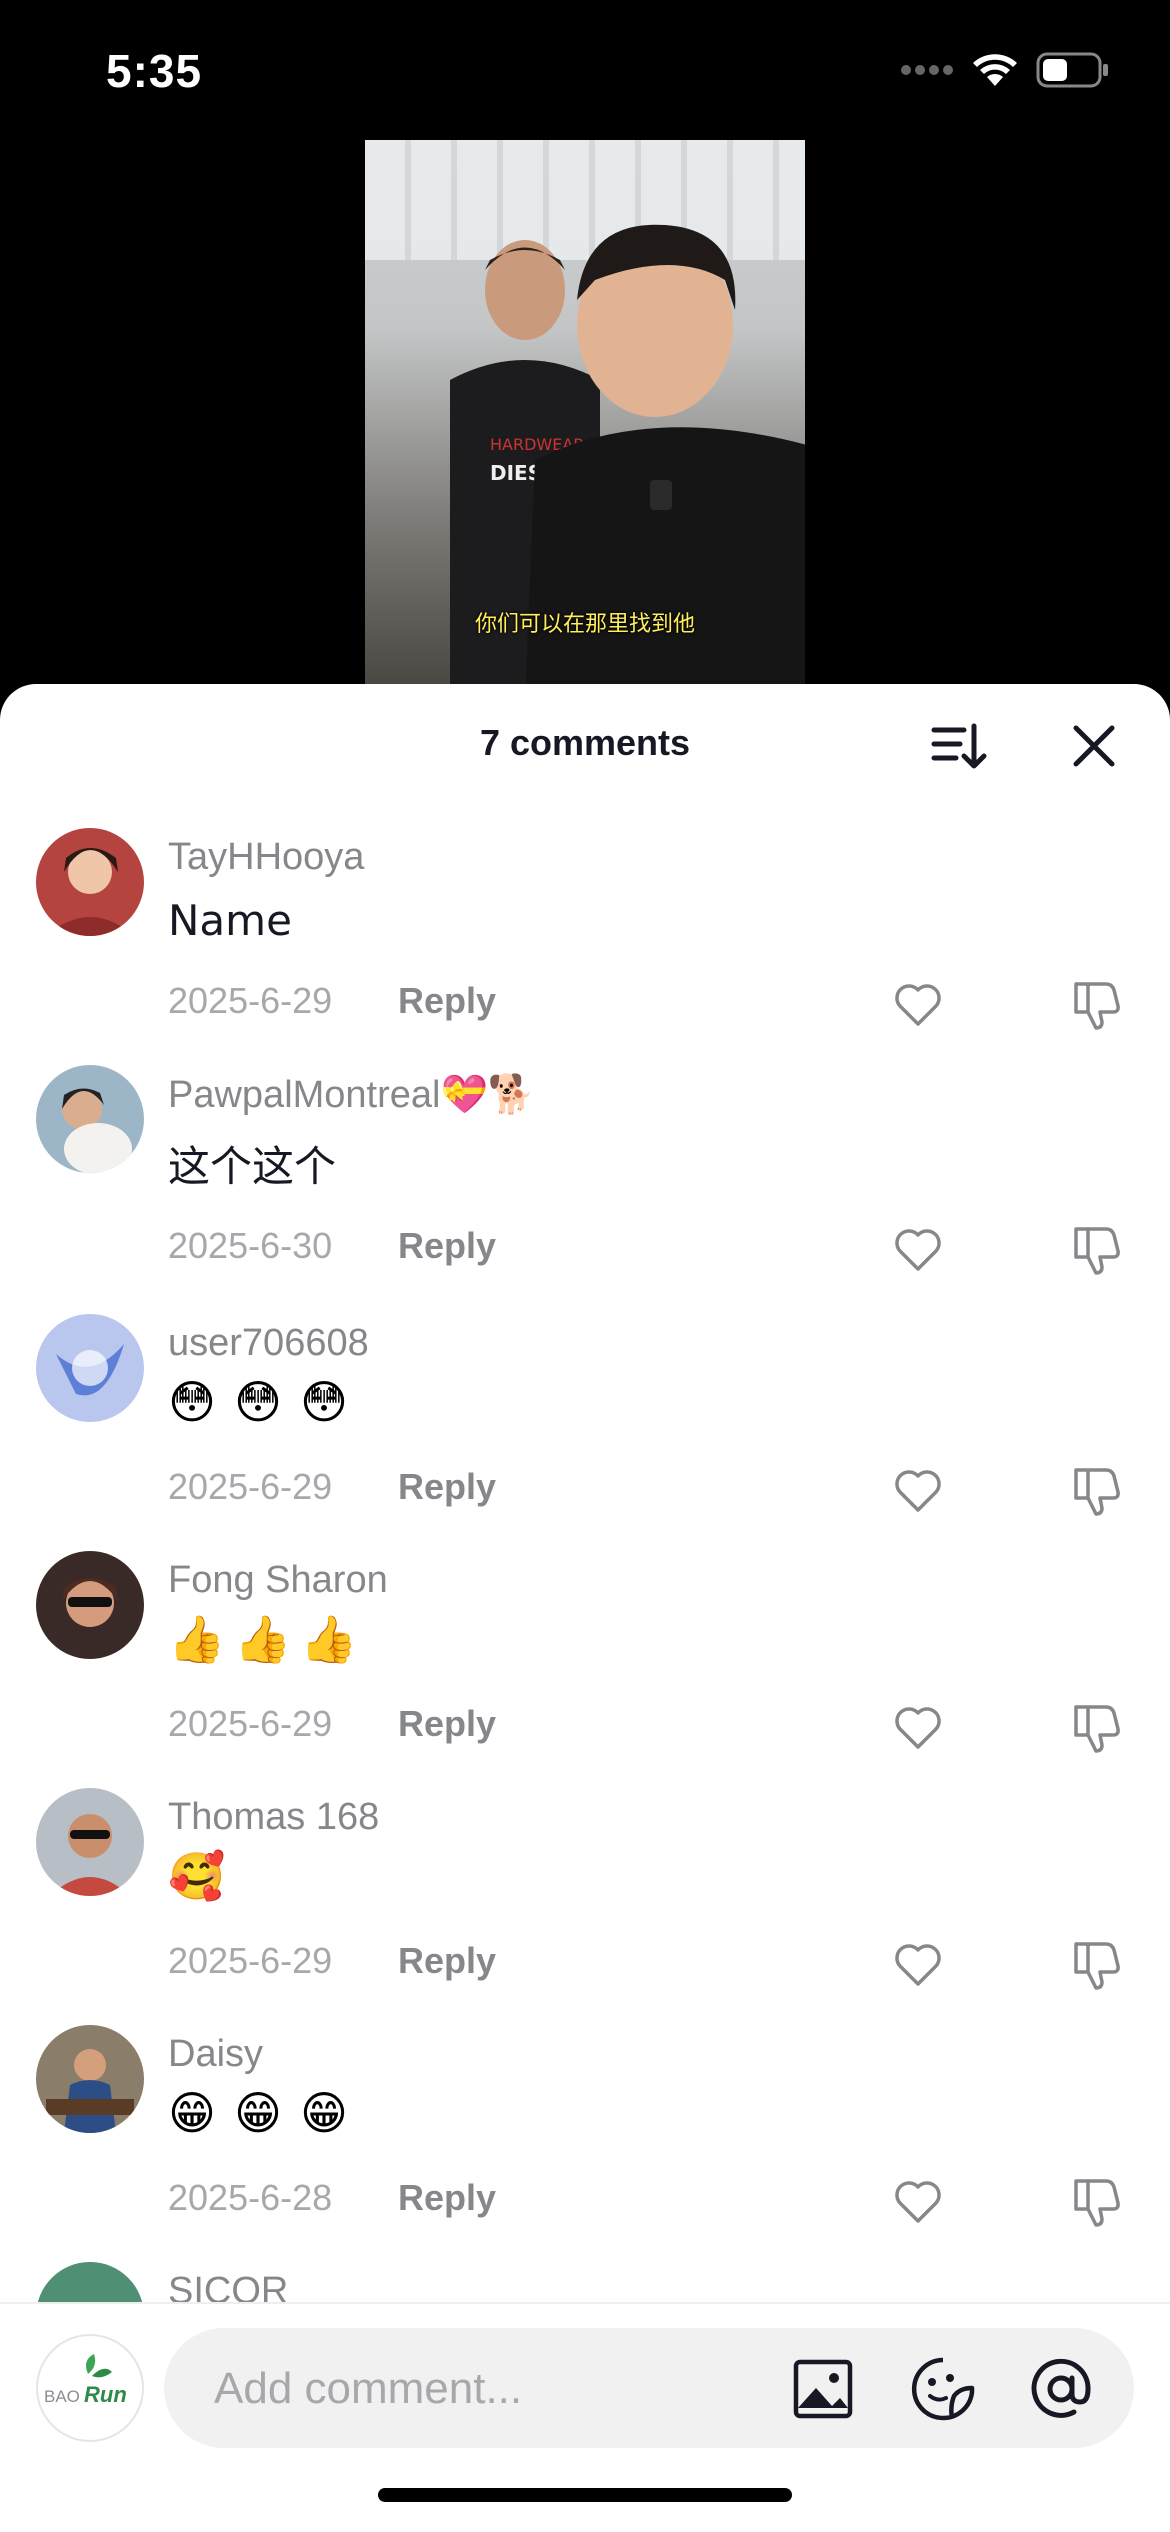 This screenshot has height=2532, width=1170. What do you see at coordinates (351, 1095) in the screenshot?
I see `comment-username: PawpalMontreal💝🐕` at bounding box center [351, 1095].